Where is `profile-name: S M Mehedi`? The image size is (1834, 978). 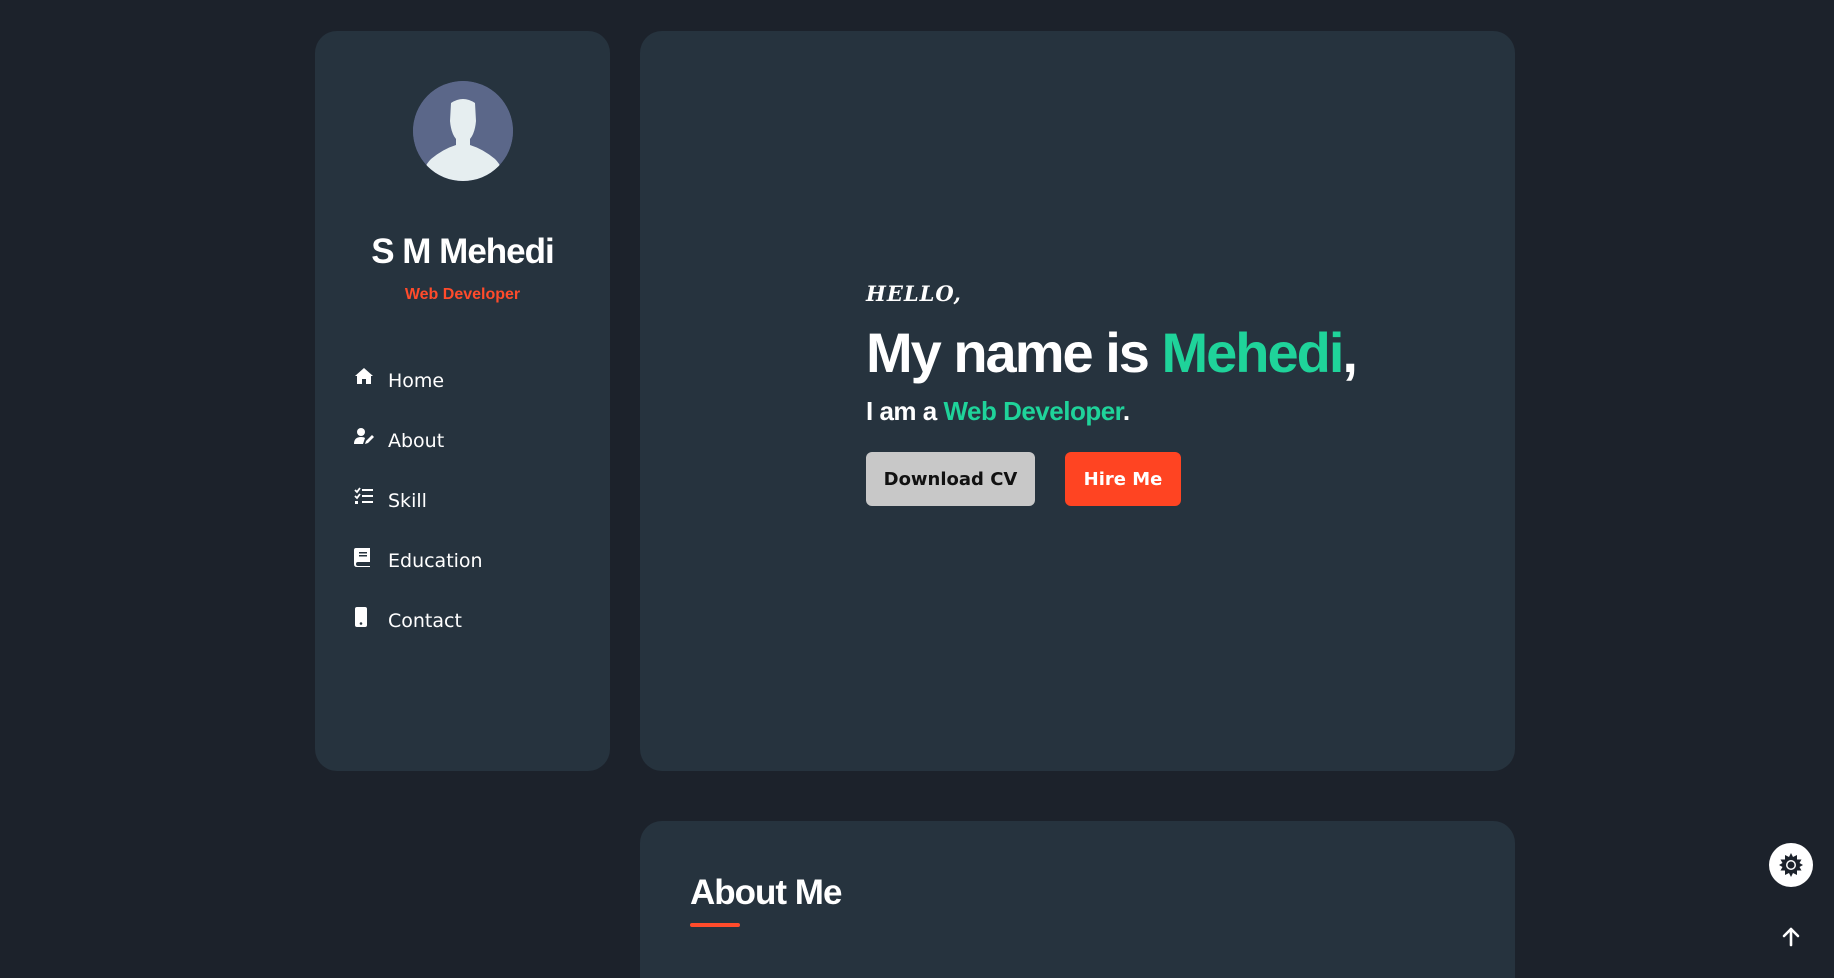
profile-name: S M Mehedi is located at coordinates (463, 251).